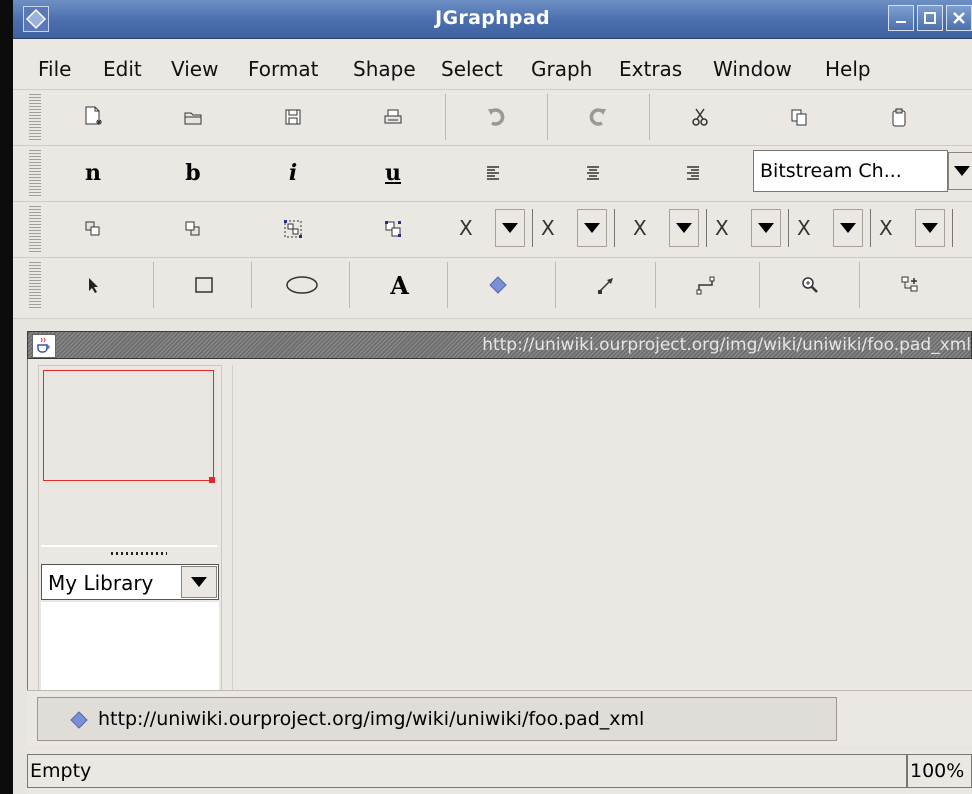 The height and width of the screenshot is (794, 972). I want to click on arrange-toolbar: X X X X X X, so click(492, 230).